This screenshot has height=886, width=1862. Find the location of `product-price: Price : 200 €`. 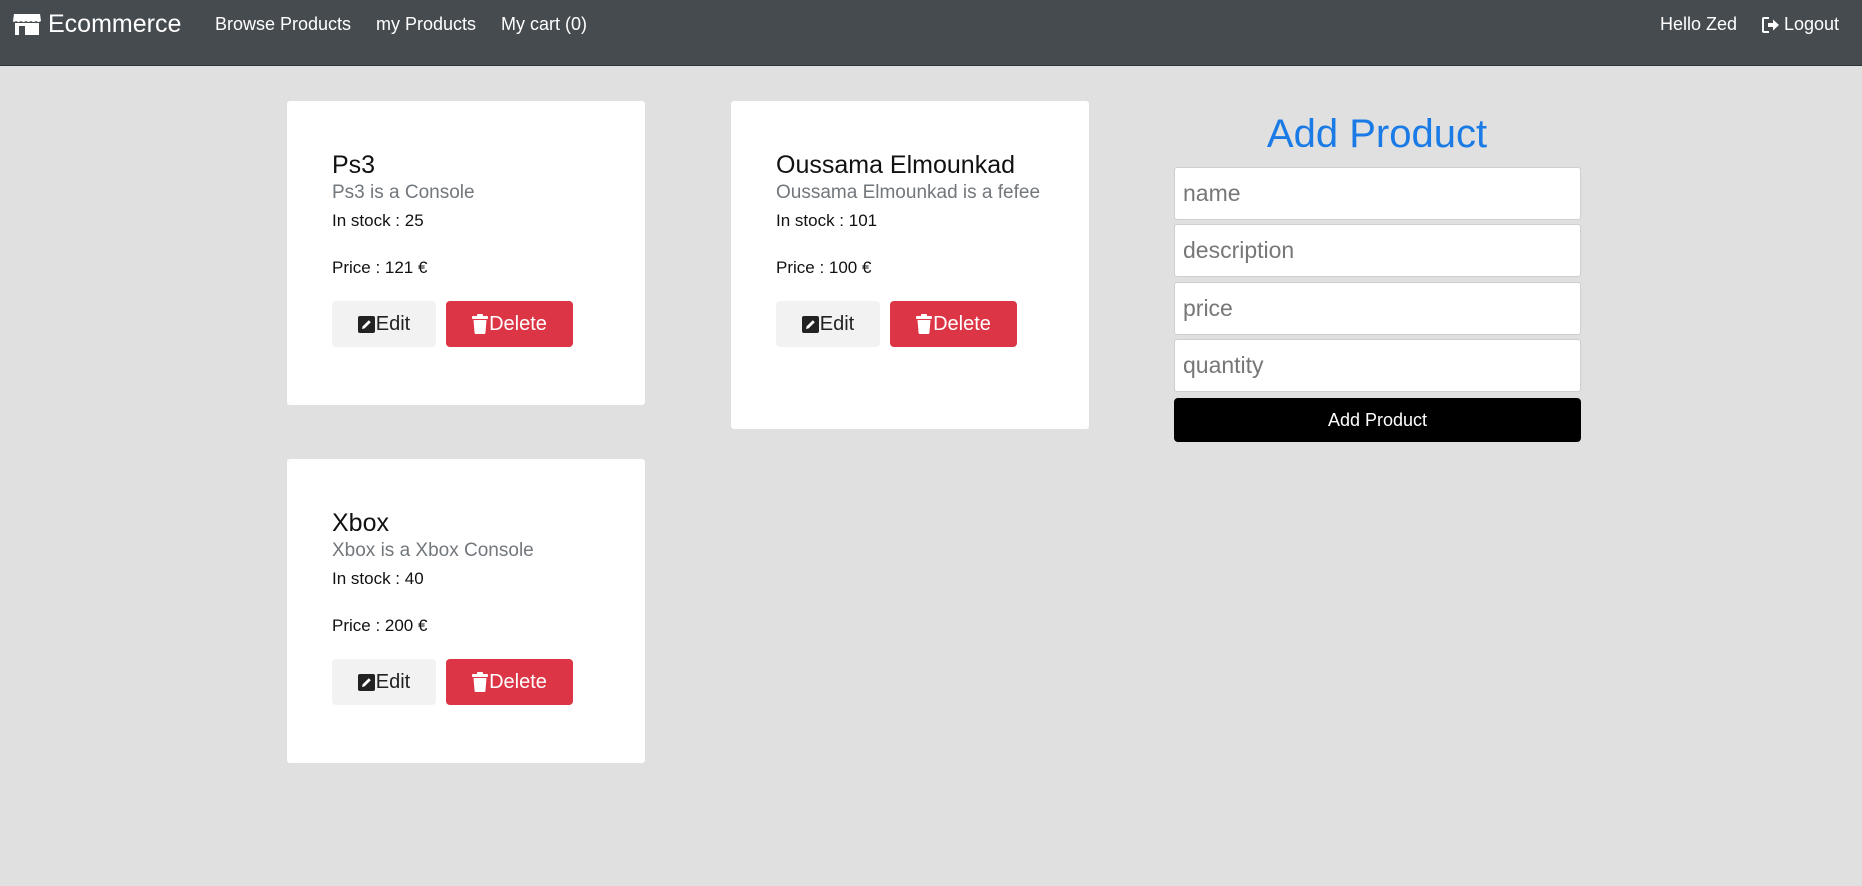

product-price: Price : 200 € is located at coordinates (380, 625).